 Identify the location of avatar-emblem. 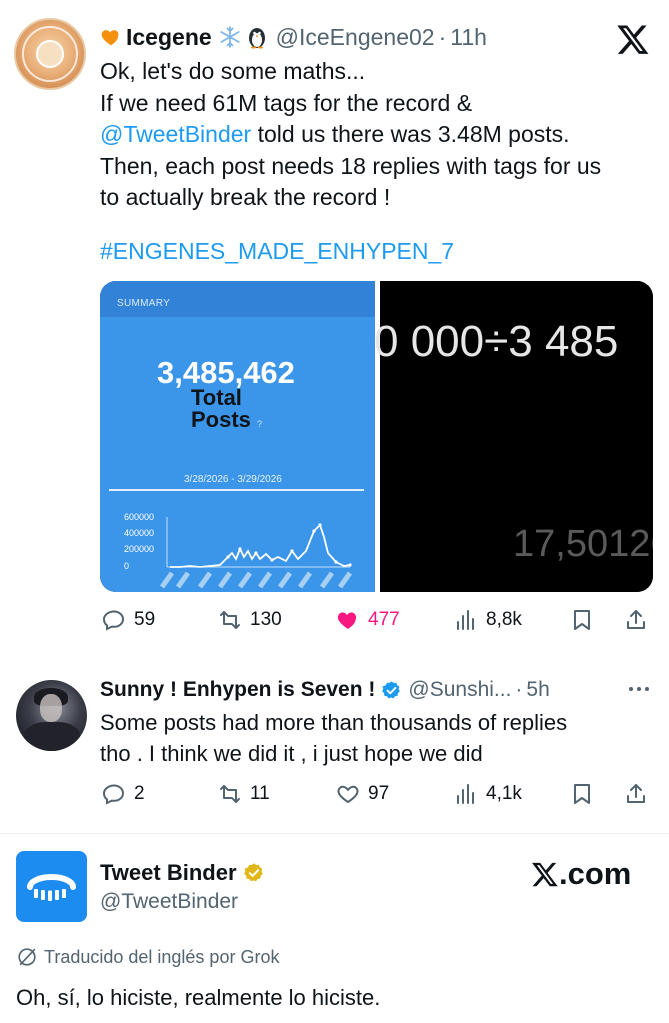
(50, 54).